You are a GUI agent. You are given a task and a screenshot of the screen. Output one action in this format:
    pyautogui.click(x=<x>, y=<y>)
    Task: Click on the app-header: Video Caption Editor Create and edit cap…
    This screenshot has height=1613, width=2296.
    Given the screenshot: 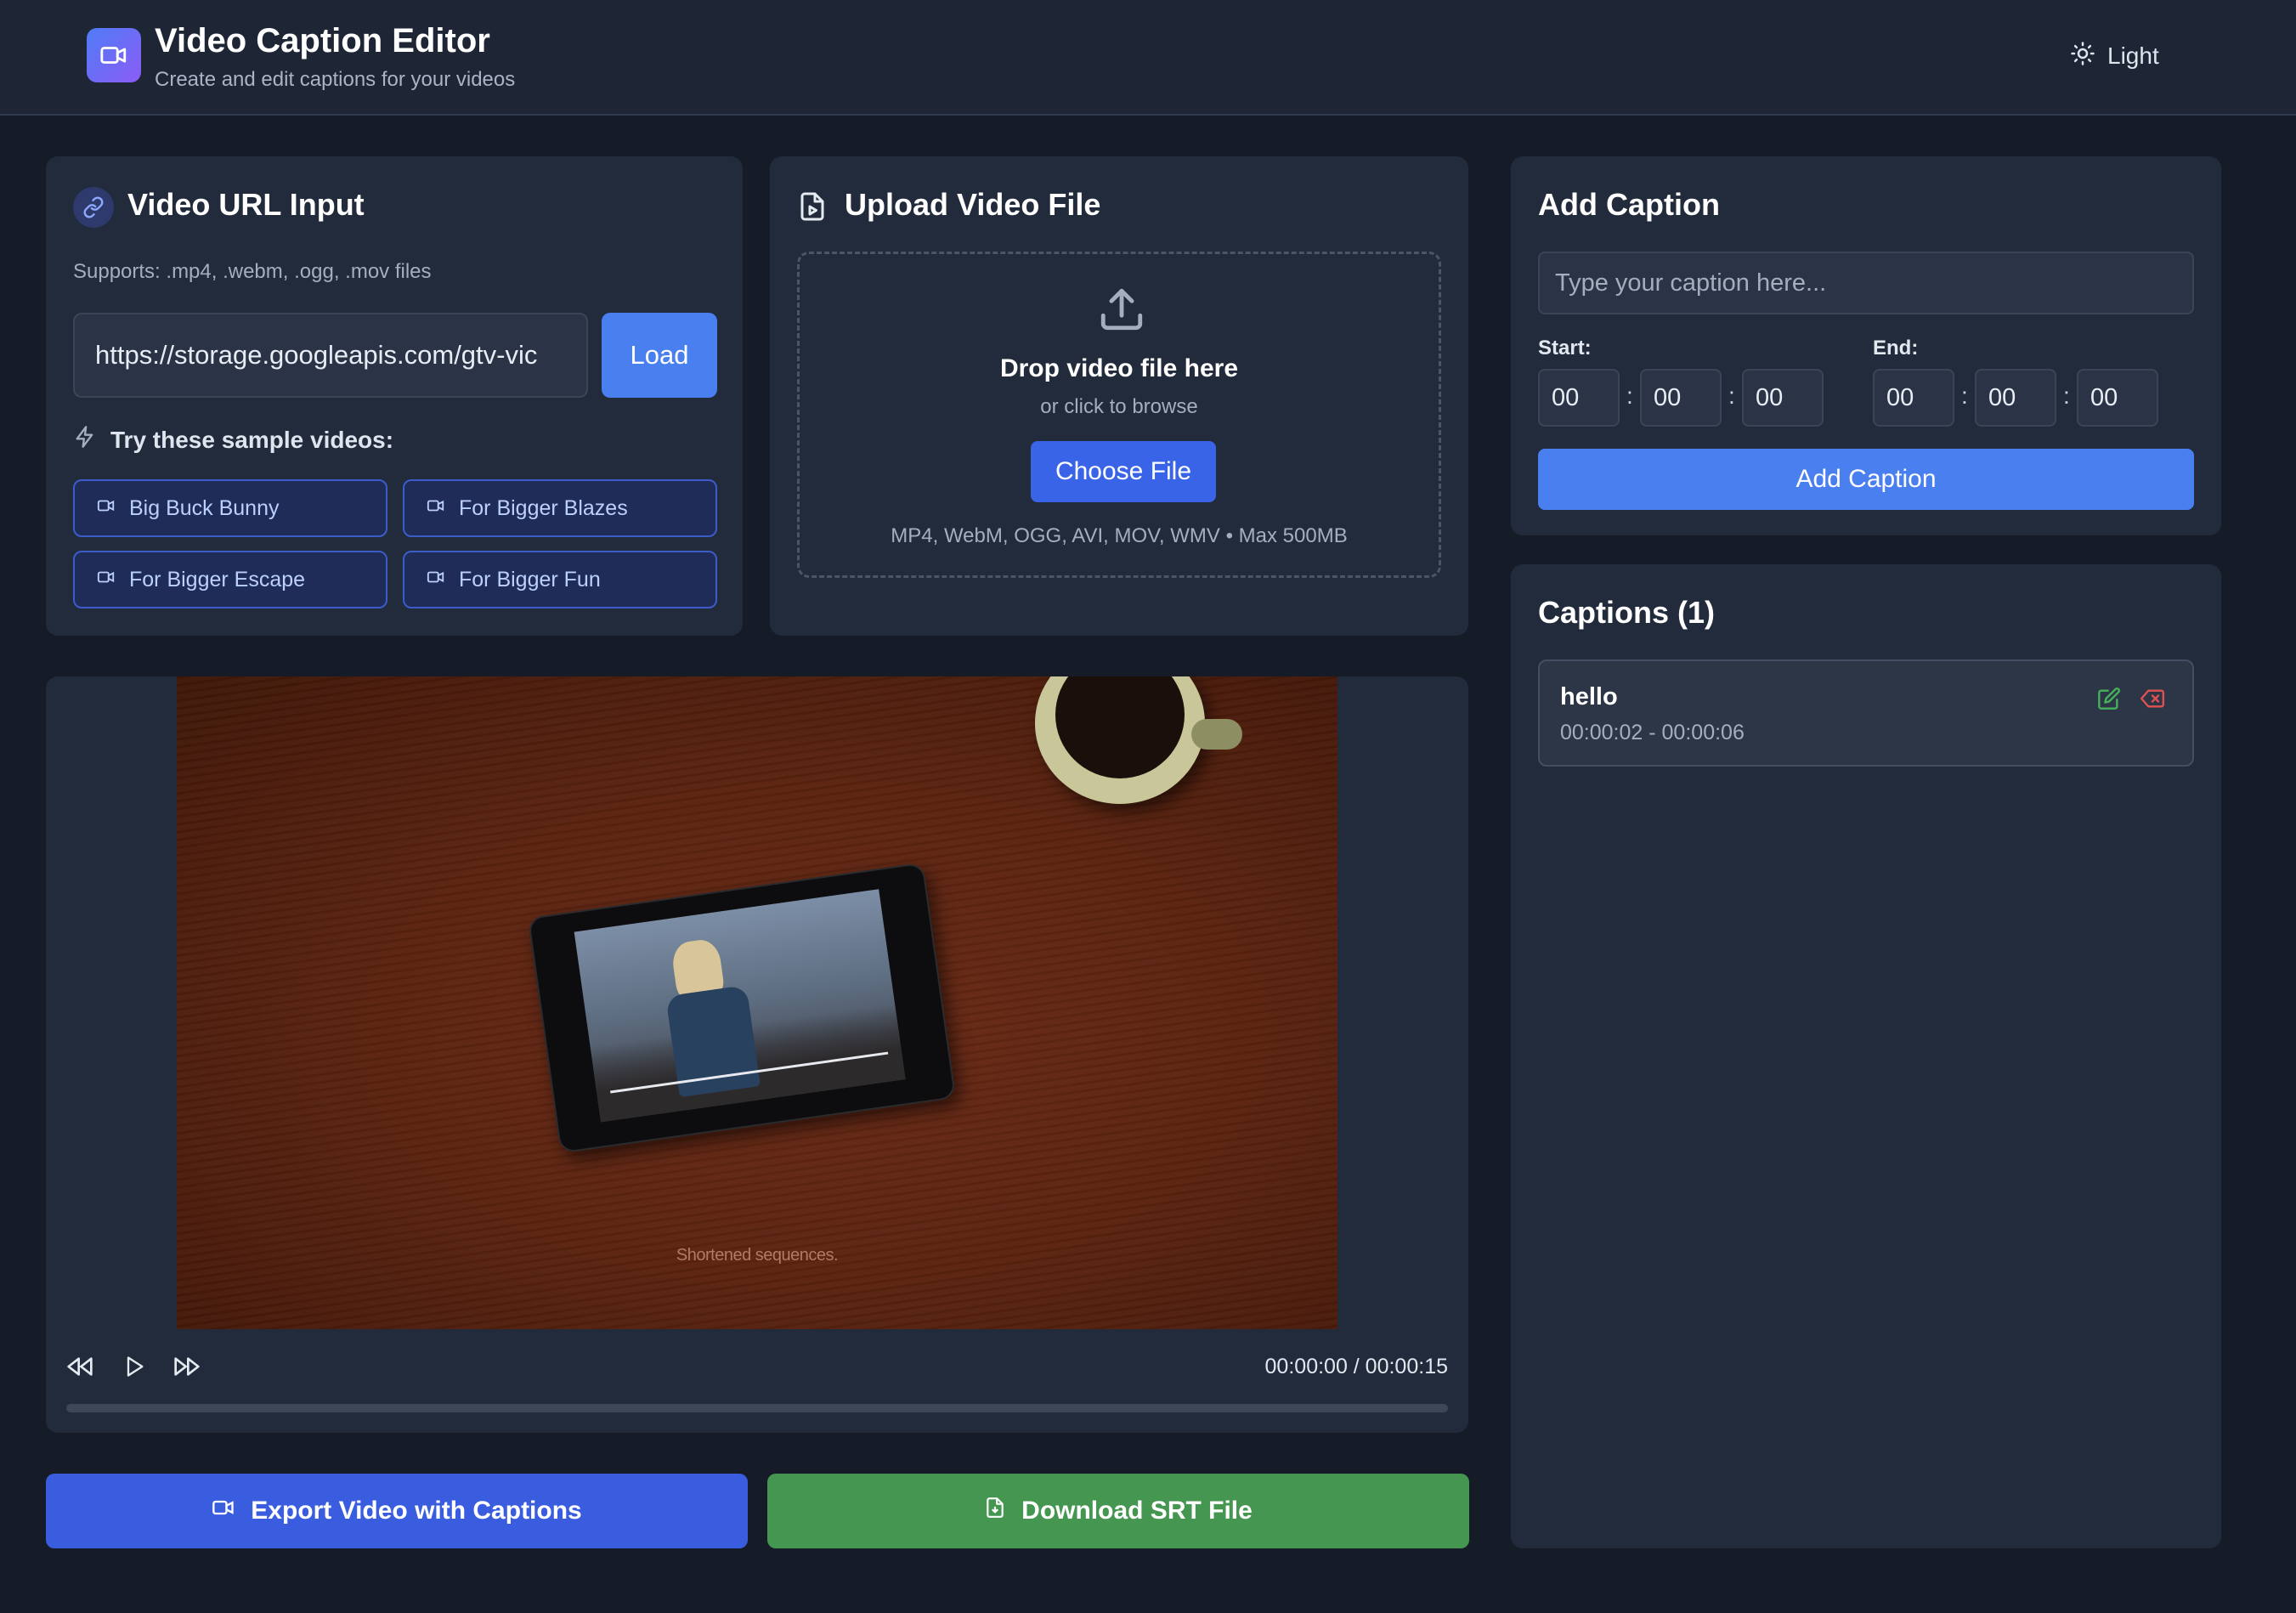 What is the action you would take?
    pyautogui.click(x=1148, y=58)
    